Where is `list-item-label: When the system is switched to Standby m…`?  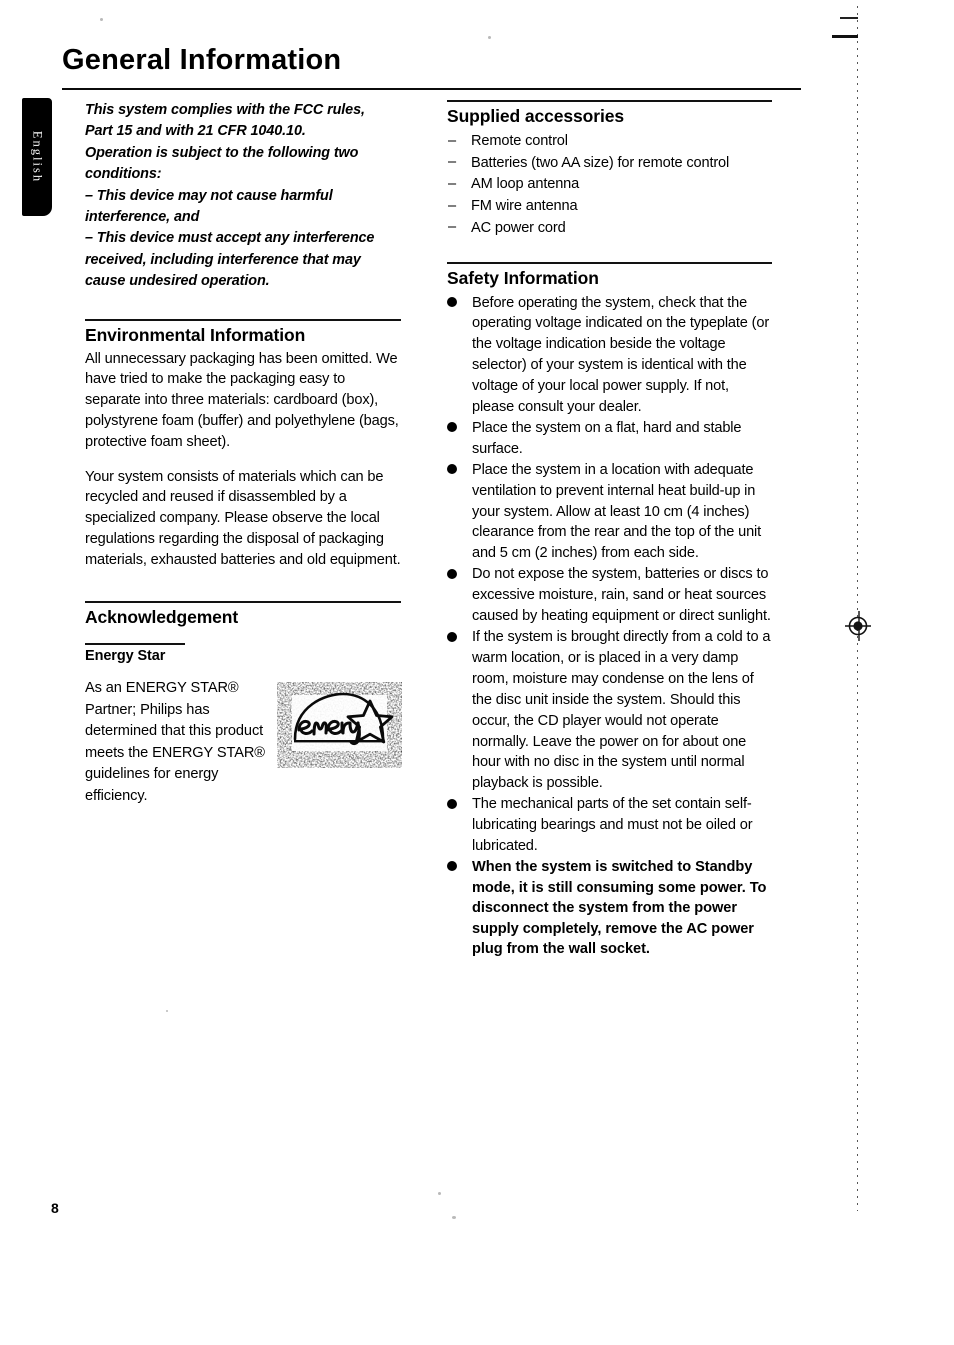
list-item-label: When the system is switched to Standby m… is located at coordinates (619, 908).